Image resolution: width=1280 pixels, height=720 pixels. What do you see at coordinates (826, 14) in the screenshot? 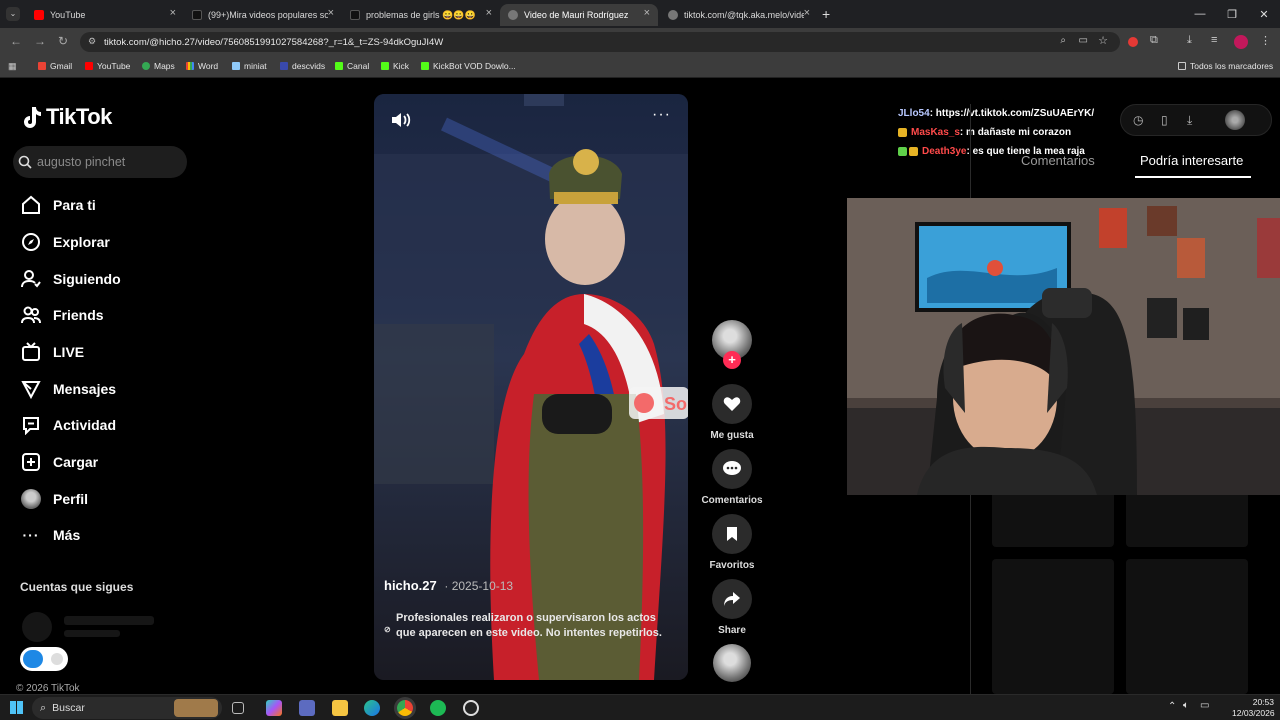
I see `new-tab-button: +` at bounding box center [826, 14].